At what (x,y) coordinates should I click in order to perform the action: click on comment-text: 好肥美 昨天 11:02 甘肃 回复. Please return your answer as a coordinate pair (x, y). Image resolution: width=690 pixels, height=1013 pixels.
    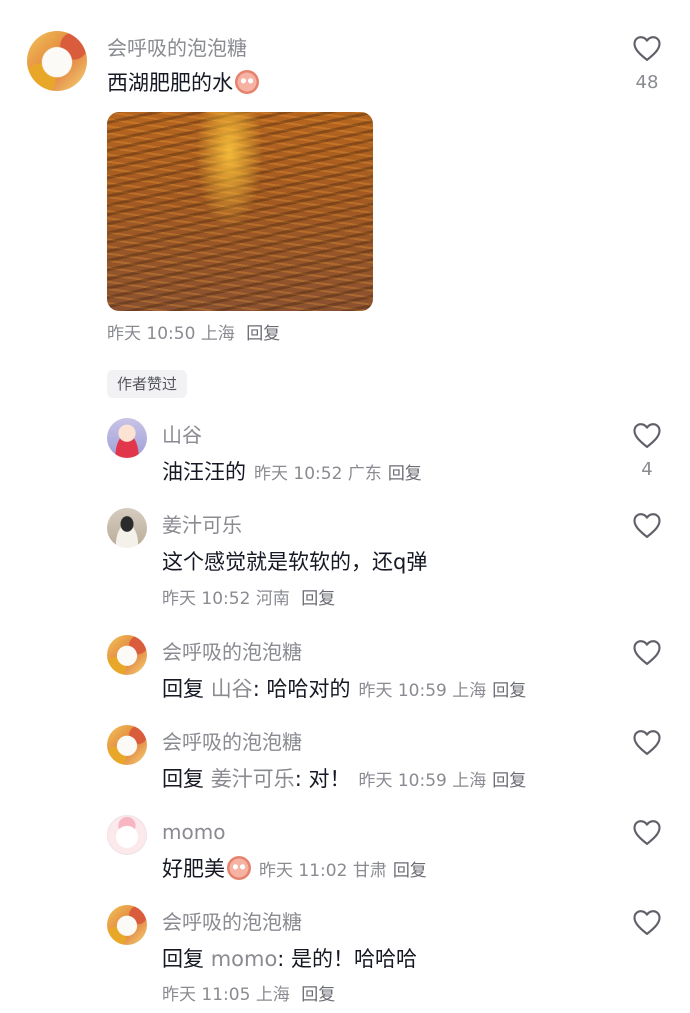
    Looking at the image, I should click on (294, 870).